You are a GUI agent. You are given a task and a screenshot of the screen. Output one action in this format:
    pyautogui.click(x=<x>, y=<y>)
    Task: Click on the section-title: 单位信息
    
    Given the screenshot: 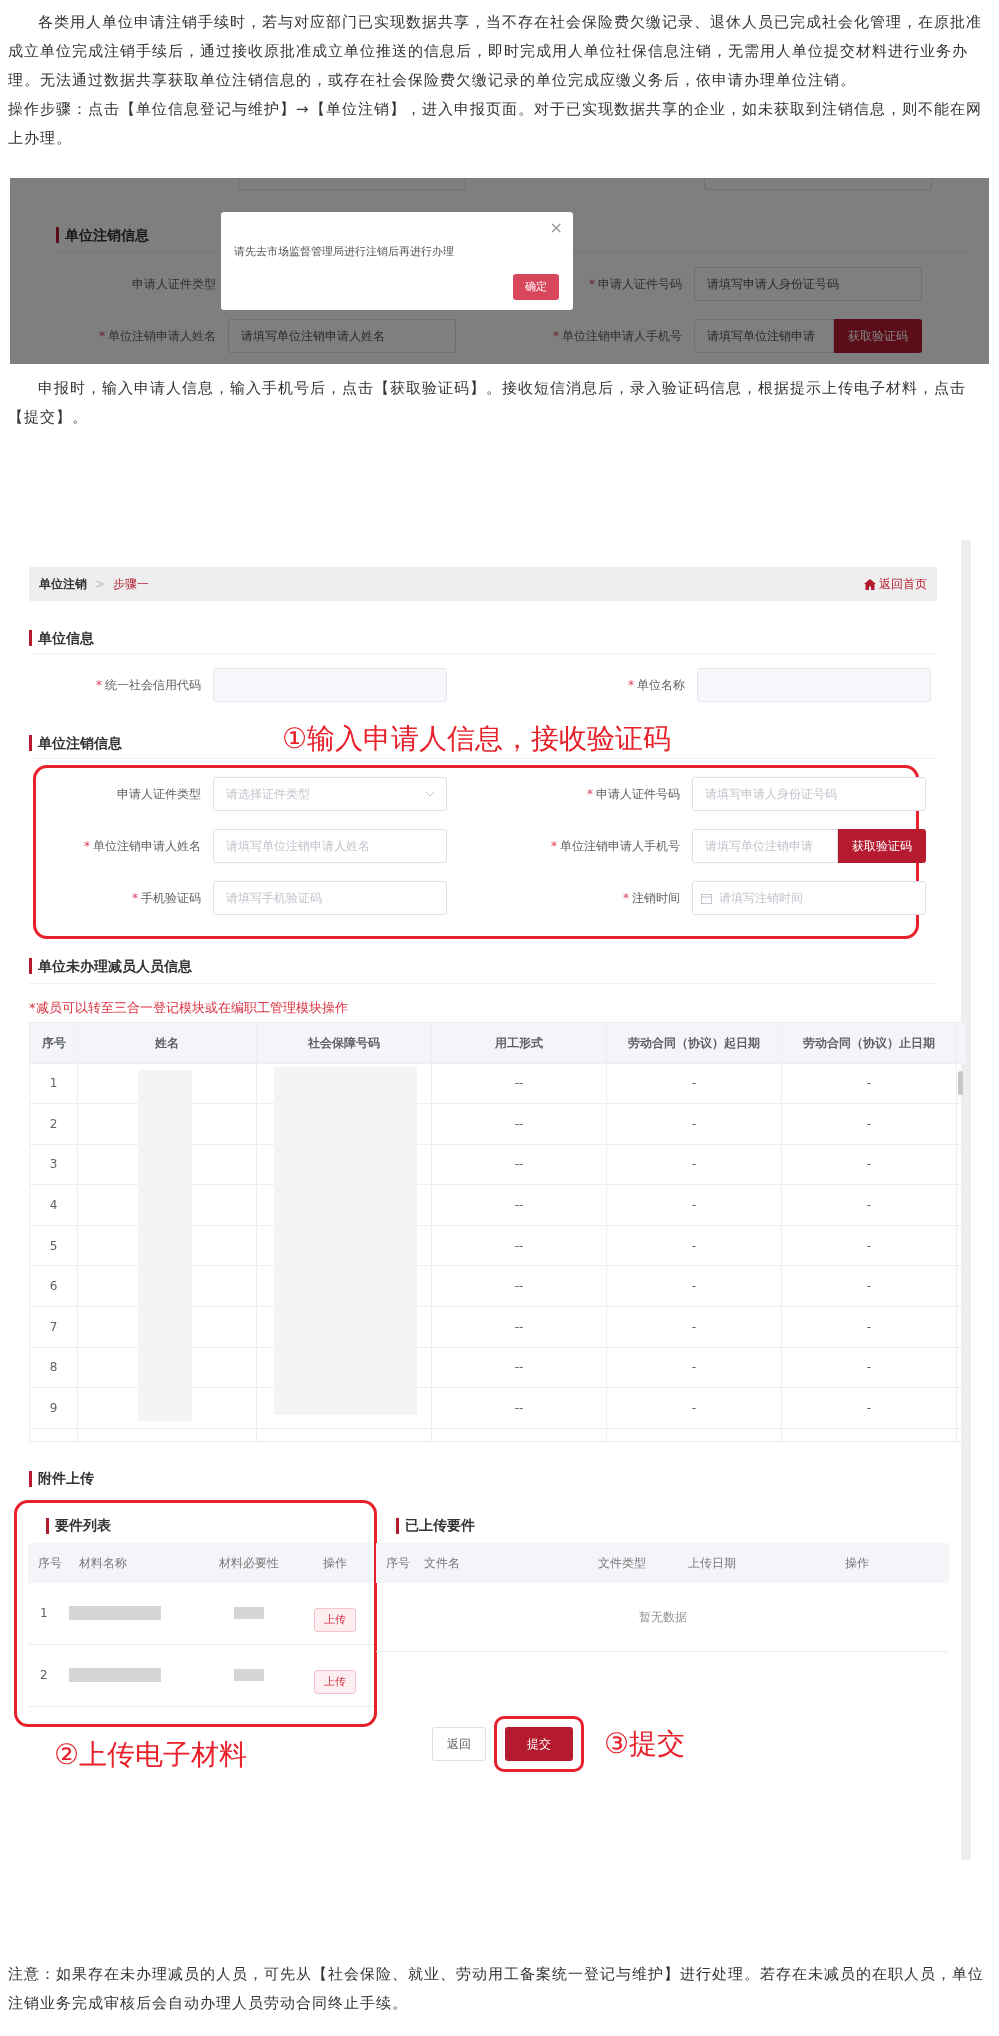 What is the action you would take?
    pyautogui.click(x=66, y=638)
    